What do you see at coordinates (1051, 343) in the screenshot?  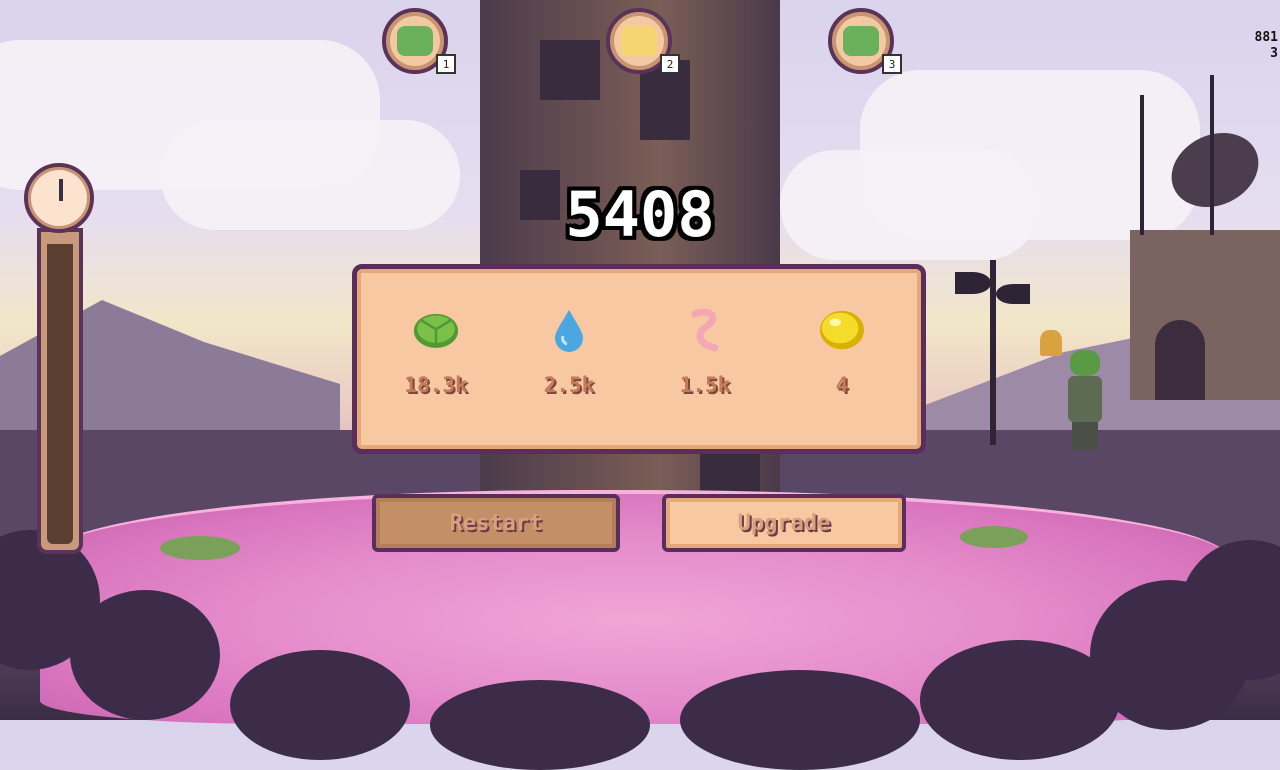 I see `bell` at bounding box center [1051, 343].